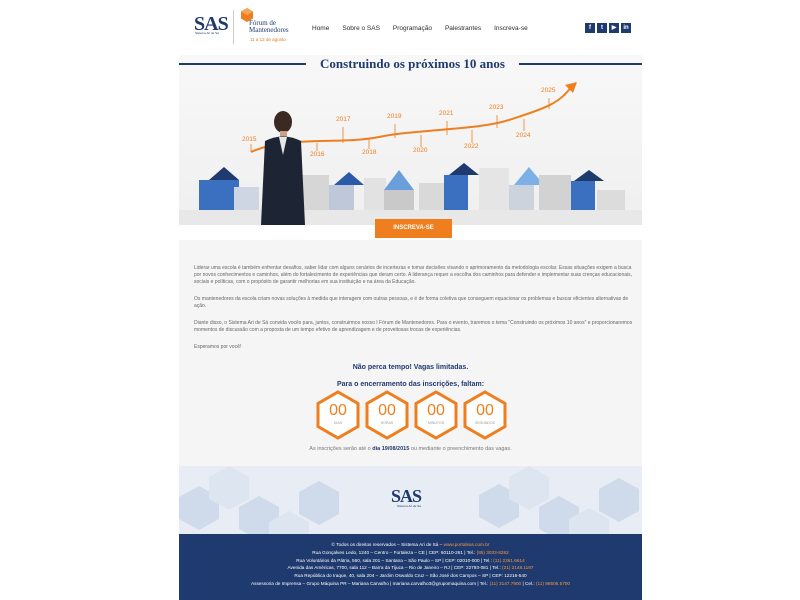 Image resolution: width=800 pixels, height=600 pixels. Describe the element at coordinates (511, 28) in the screenshot. I see `nav-inscreva-se: Inscreva-se` at that location.